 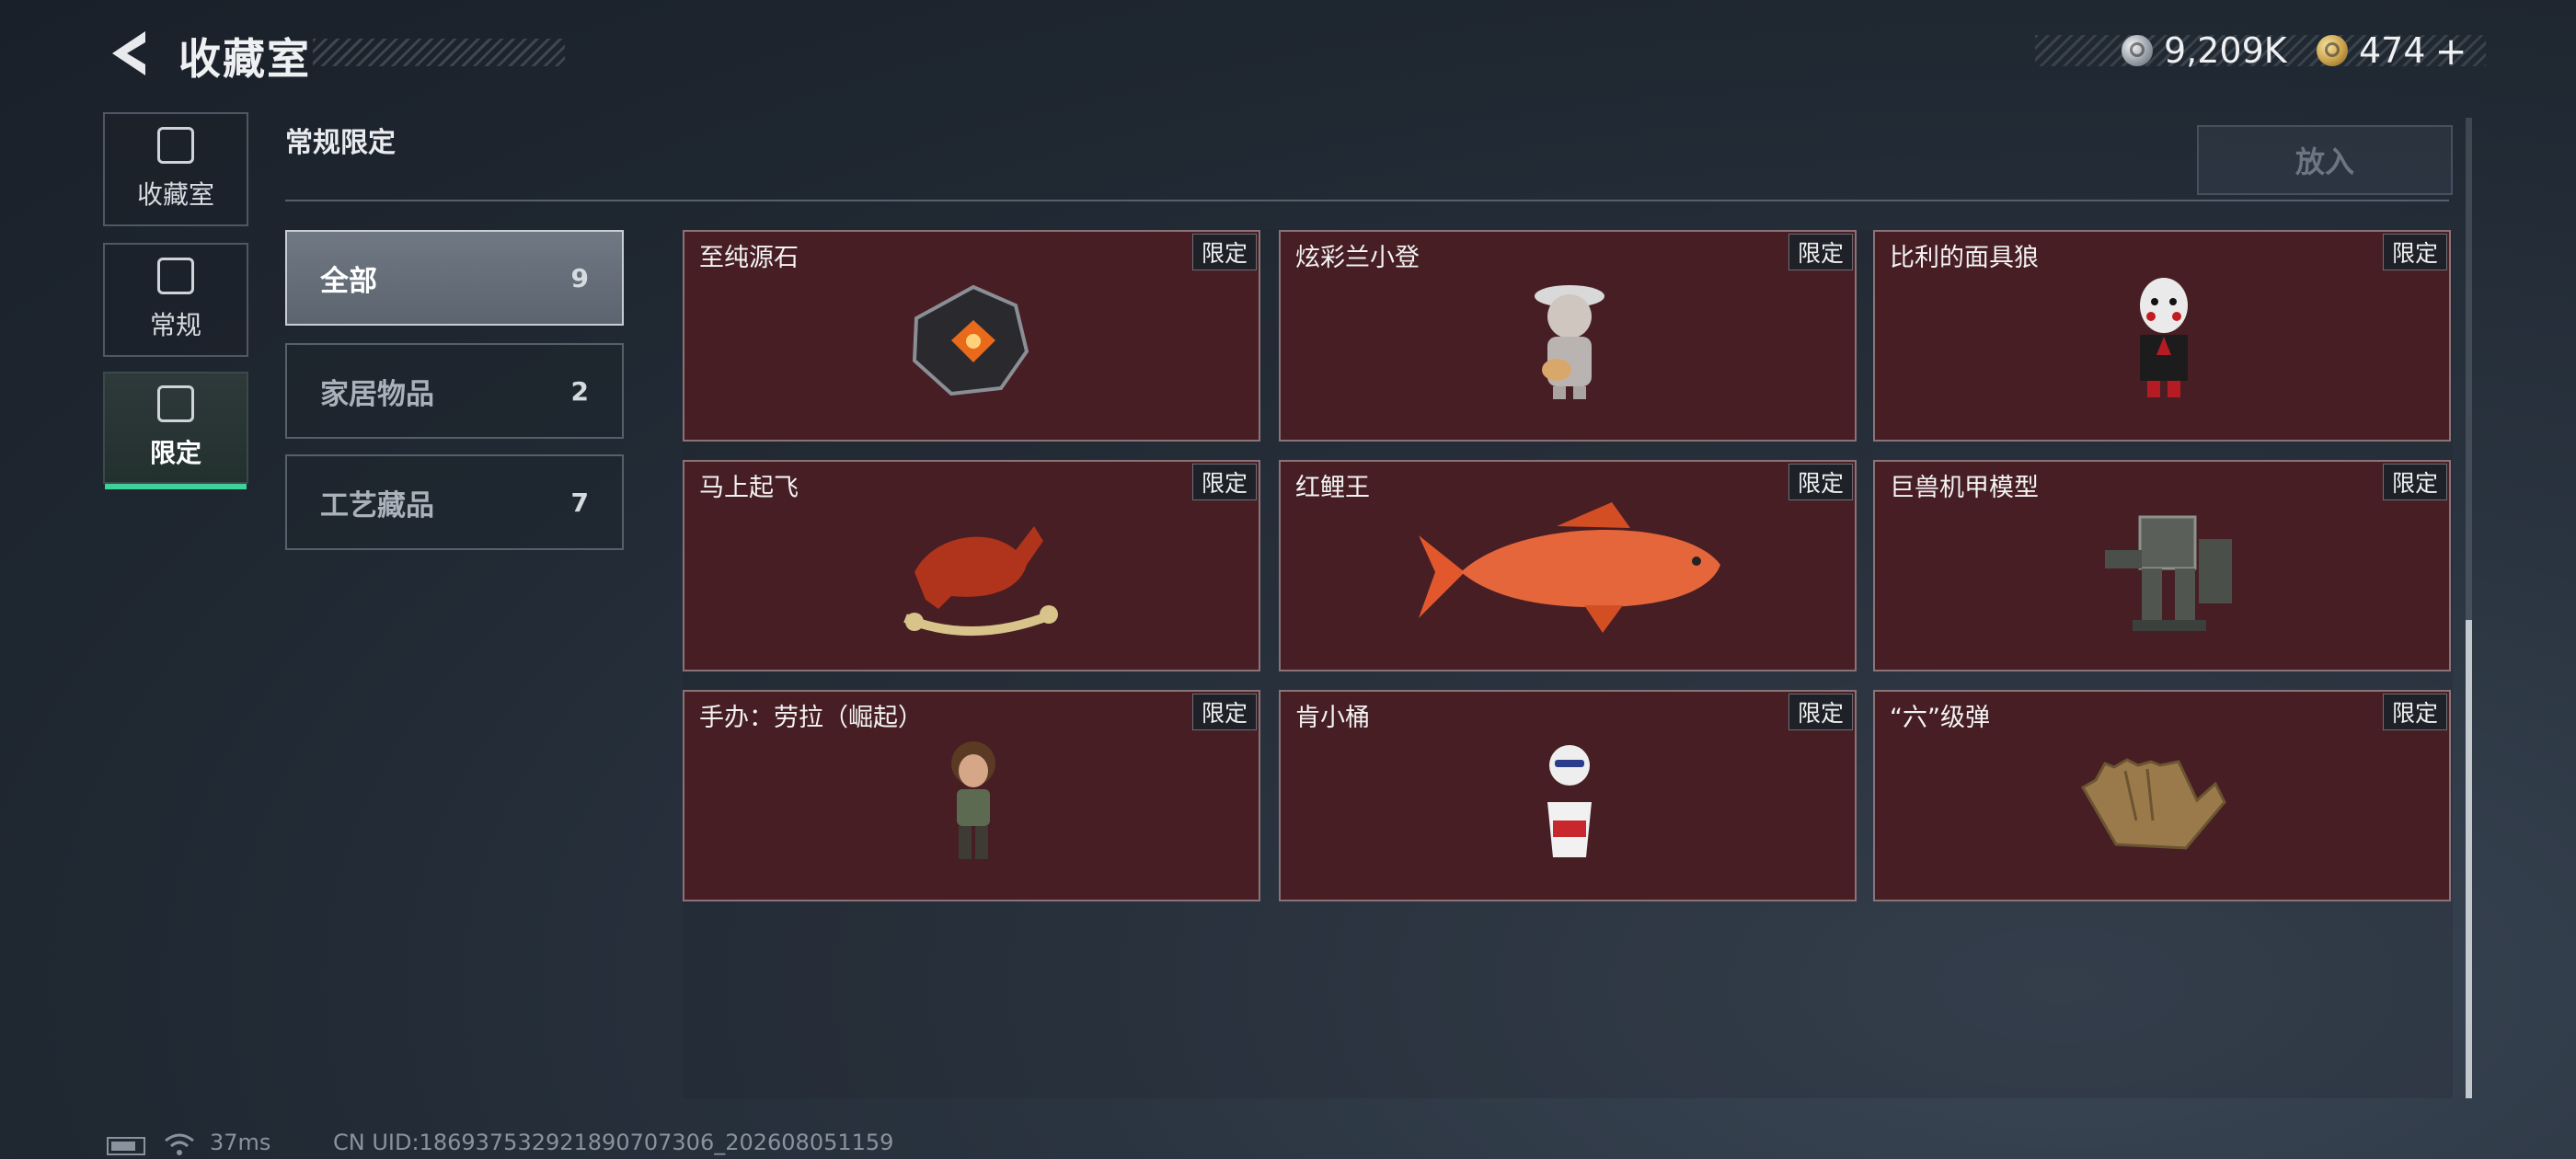 I want to click on filter-all: 全部 9, so click(x=454, y=278).